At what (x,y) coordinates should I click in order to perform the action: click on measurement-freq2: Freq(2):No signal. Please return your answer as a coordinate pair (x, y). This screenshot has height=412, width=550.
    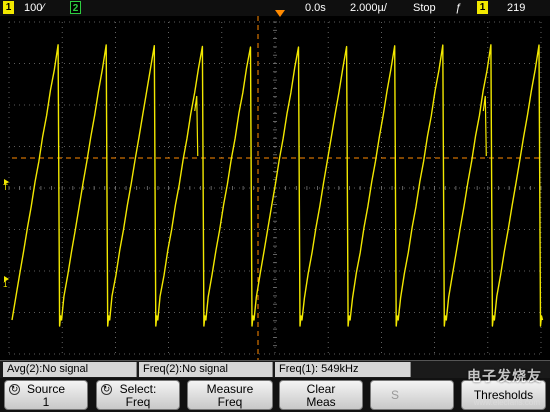
    Looking at the image, I should click on (206, 369).